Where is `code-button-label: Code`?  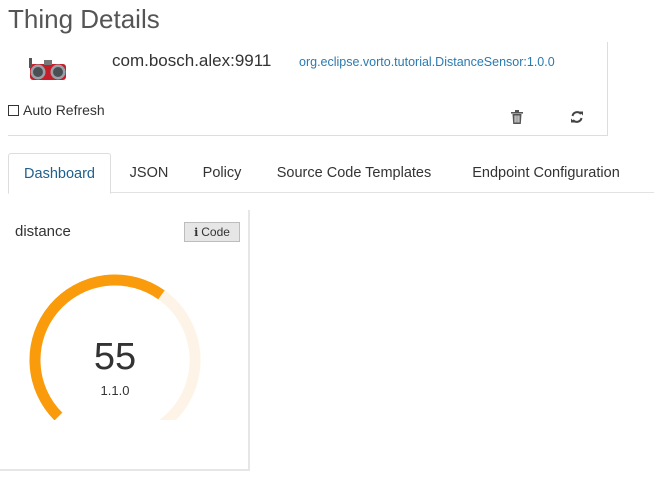 code-button-label: Code is located at coordinates (215, 232).